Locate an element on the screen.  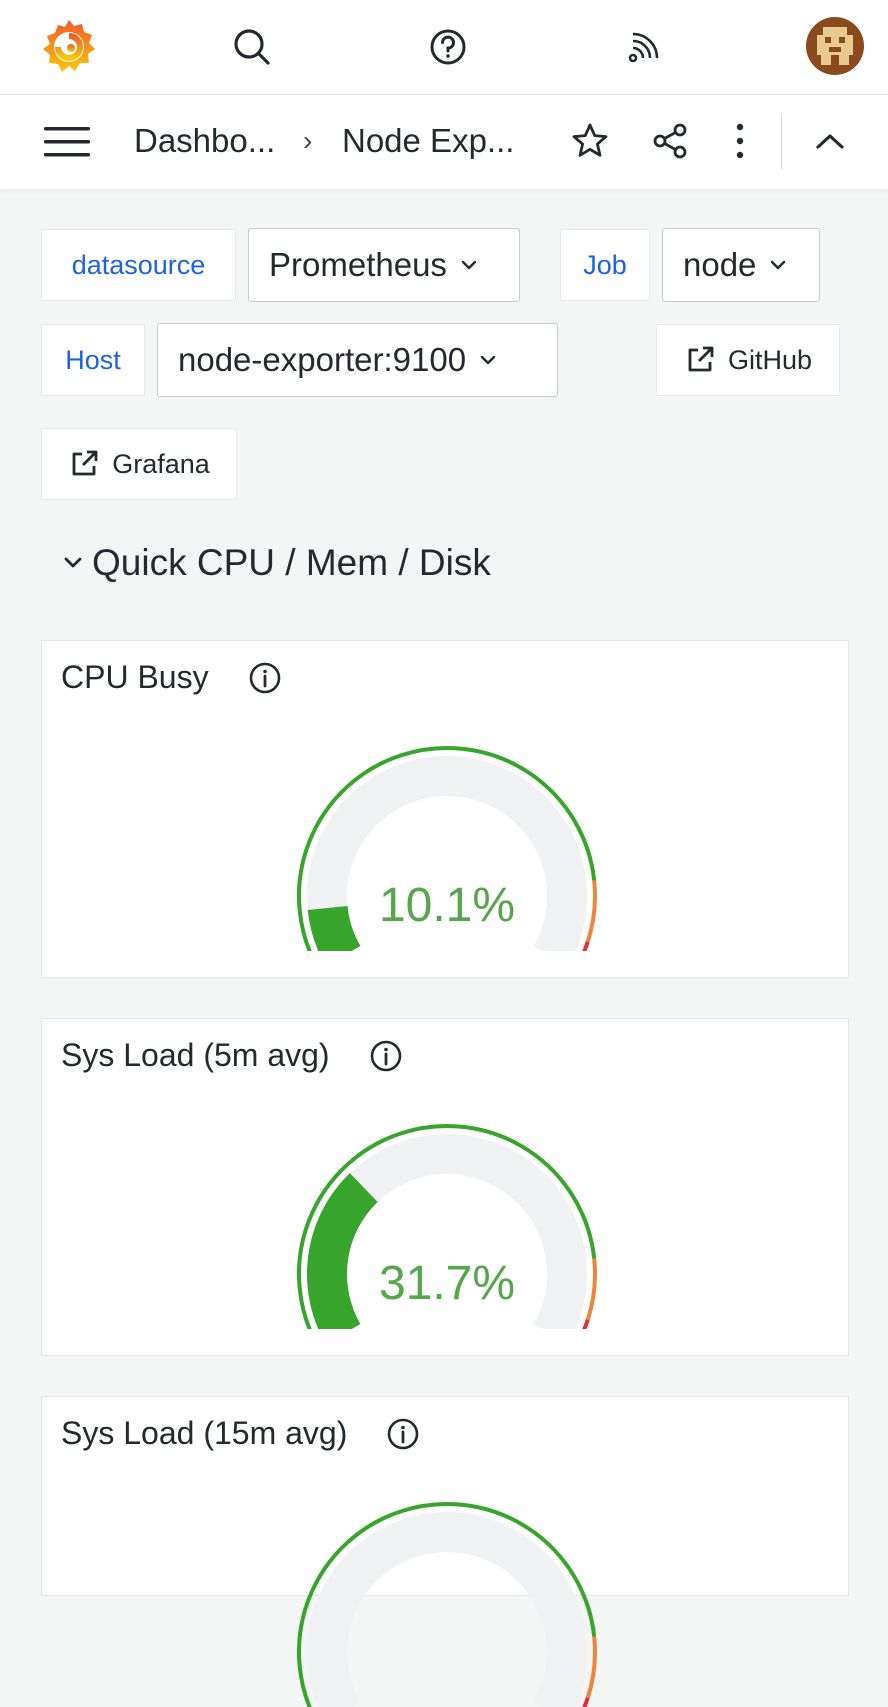
gauge-value-text: 31.7% is located at coordinates (447, 1283).